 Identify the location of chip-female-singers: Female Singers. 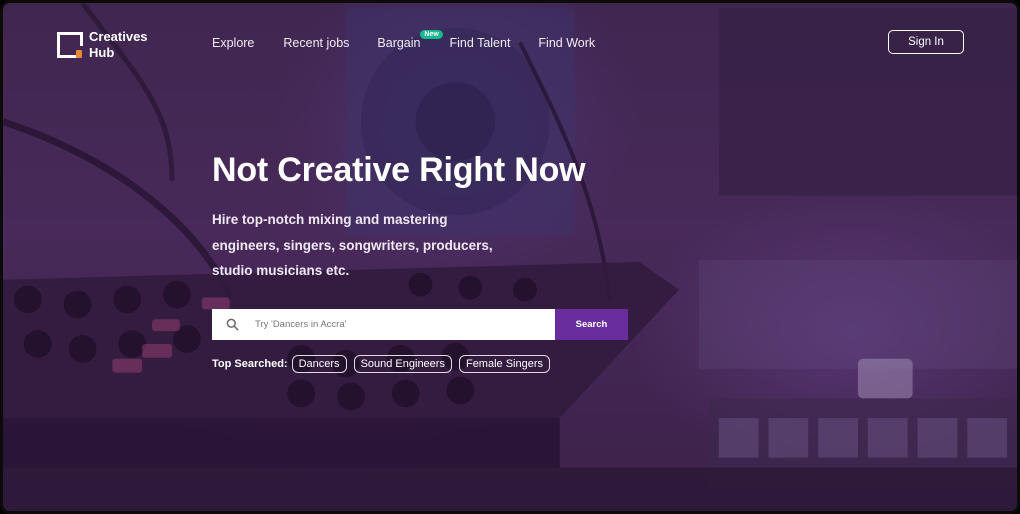
(504, 364).